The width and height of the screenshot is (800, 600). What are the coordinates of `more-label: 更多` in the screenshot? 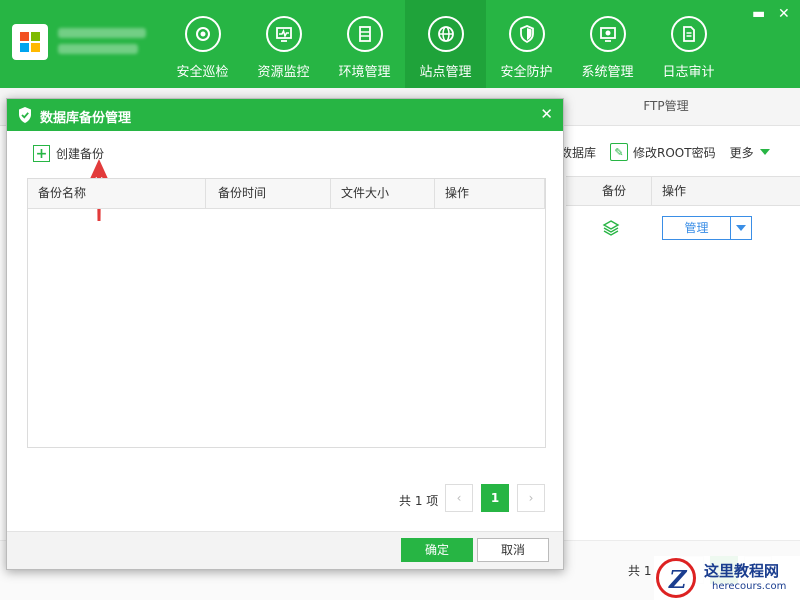 It's located at (741, 152).